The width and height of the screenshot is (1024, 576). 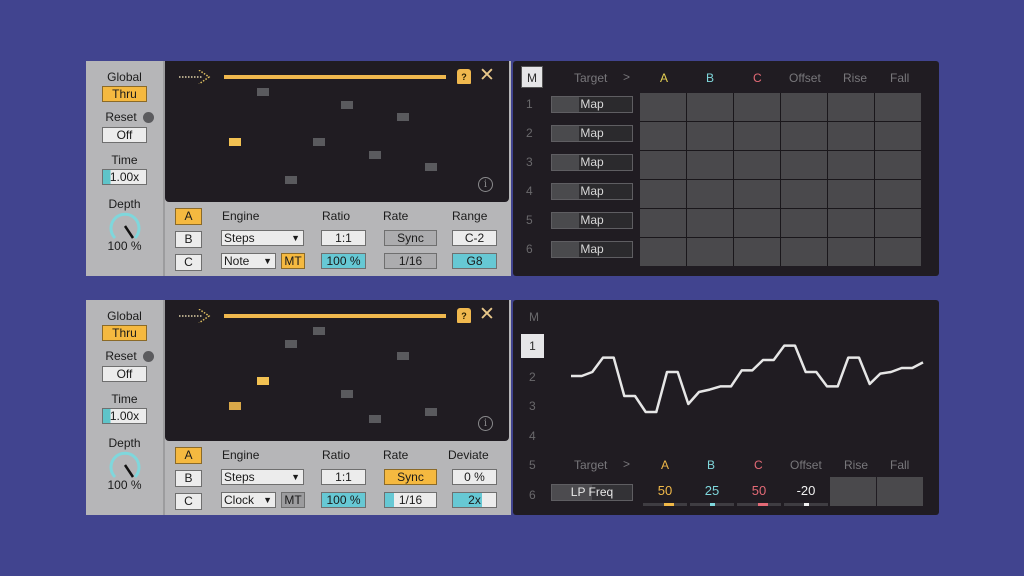 What do you see at coordinates (759, 504) in the screenshot?
I see `c-amount-bar` at bounding box center [759, 504].